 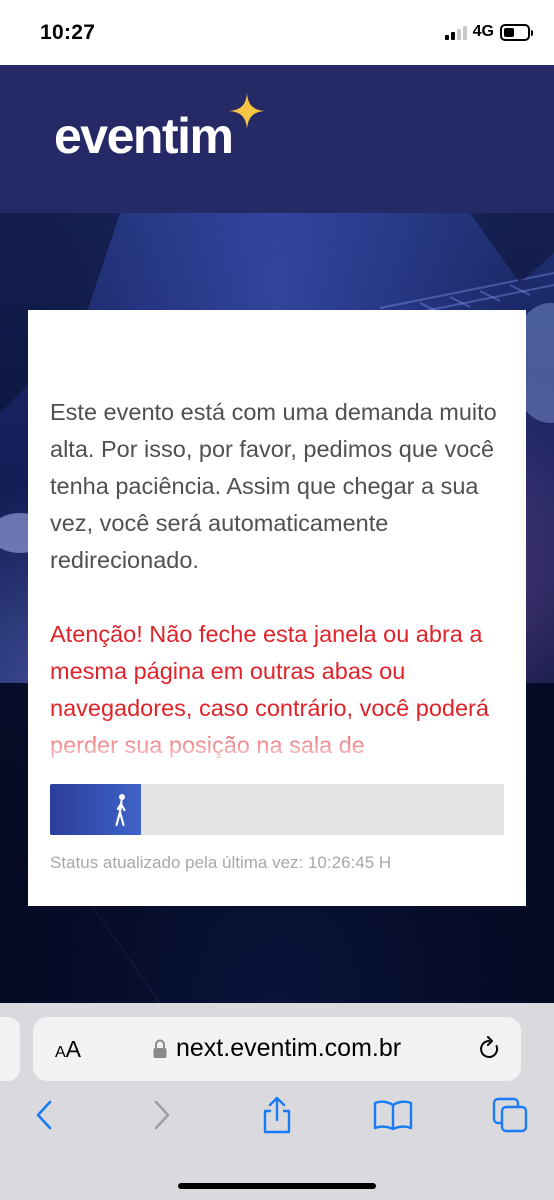 I want to click on signal-icon, so click(x=455, y=32).